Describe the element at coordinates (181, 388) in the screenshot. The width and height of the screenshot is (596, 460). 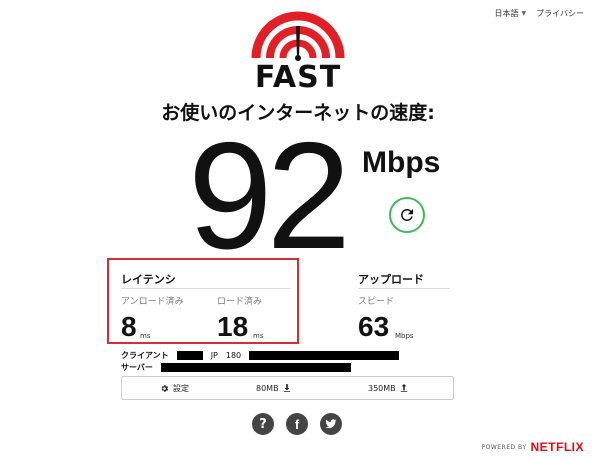
I see `settings-label: 設定` at that location.